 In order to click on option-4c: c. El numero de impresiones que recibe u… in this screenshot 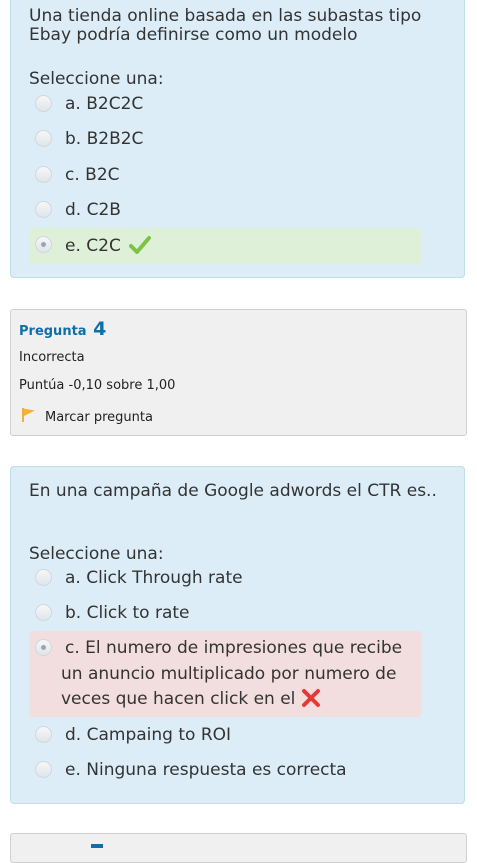, I will do `click(225, 674)`.